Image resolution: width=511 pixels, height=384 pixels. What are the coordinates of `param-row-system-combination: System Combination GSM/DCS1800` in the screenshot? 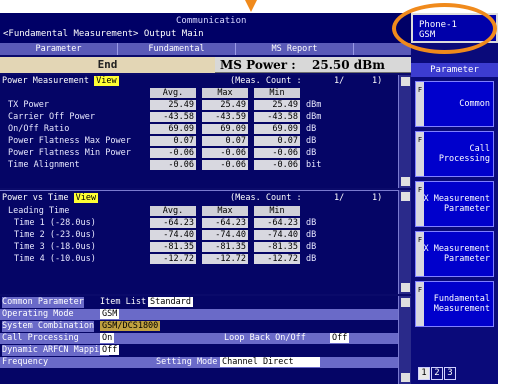 It's located at (199, 326).